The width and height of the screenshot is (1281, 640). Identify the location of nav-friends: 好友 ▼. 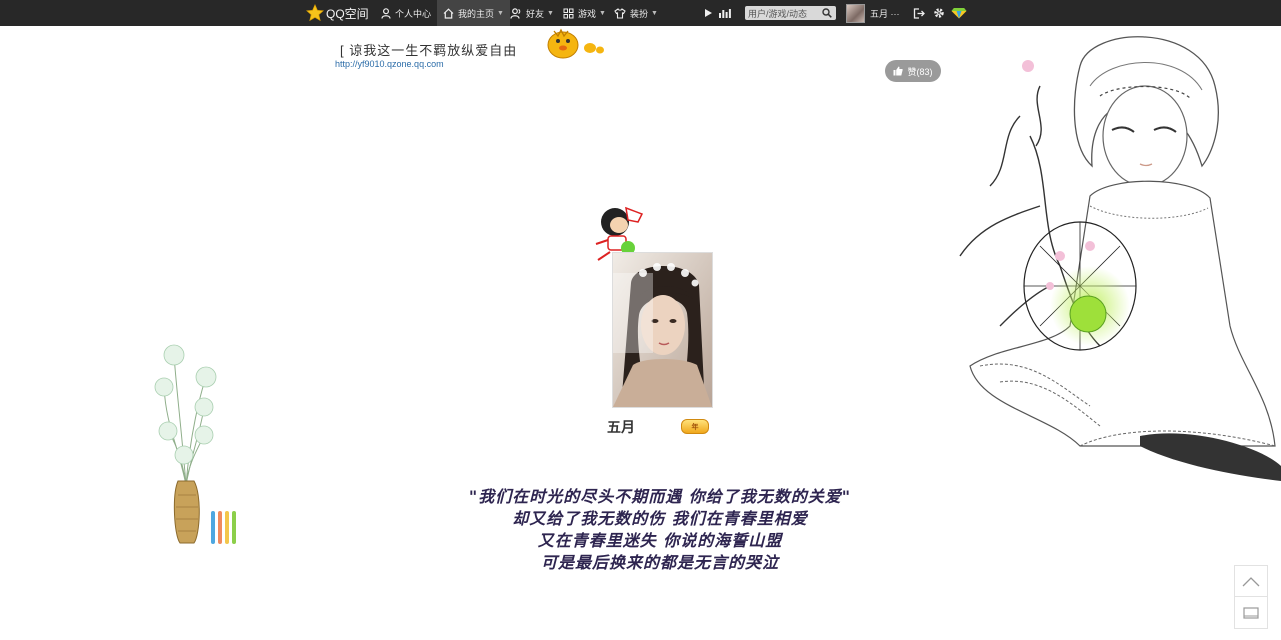
(532, 13).